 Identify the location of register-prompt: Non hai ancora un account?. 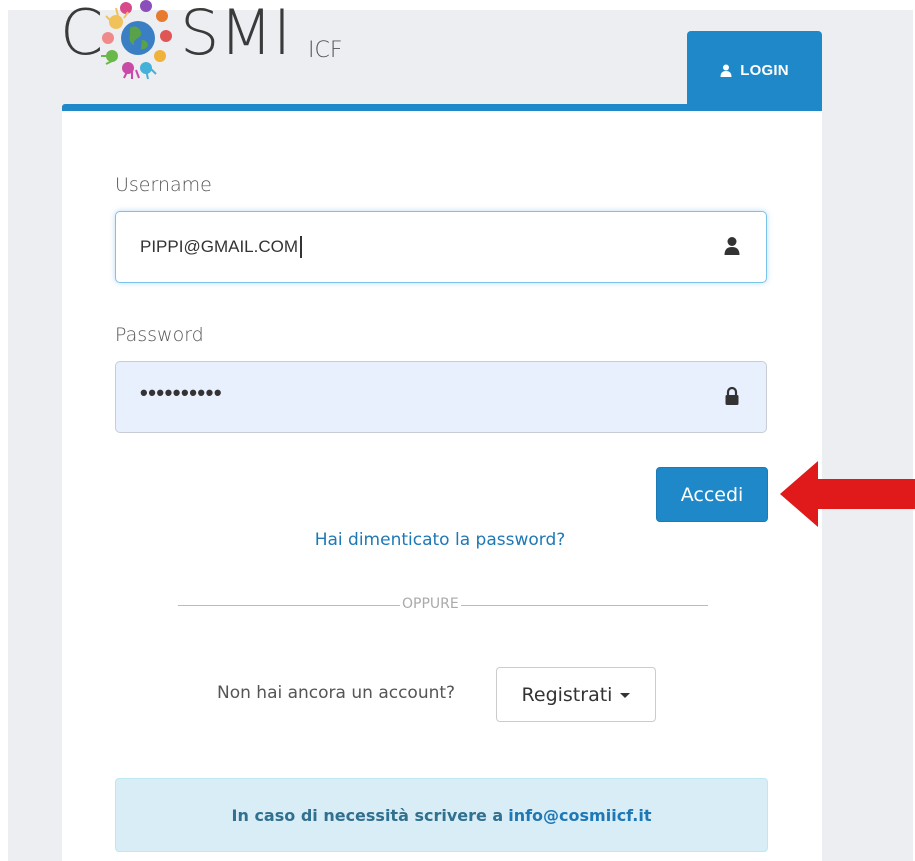
(336, 693).